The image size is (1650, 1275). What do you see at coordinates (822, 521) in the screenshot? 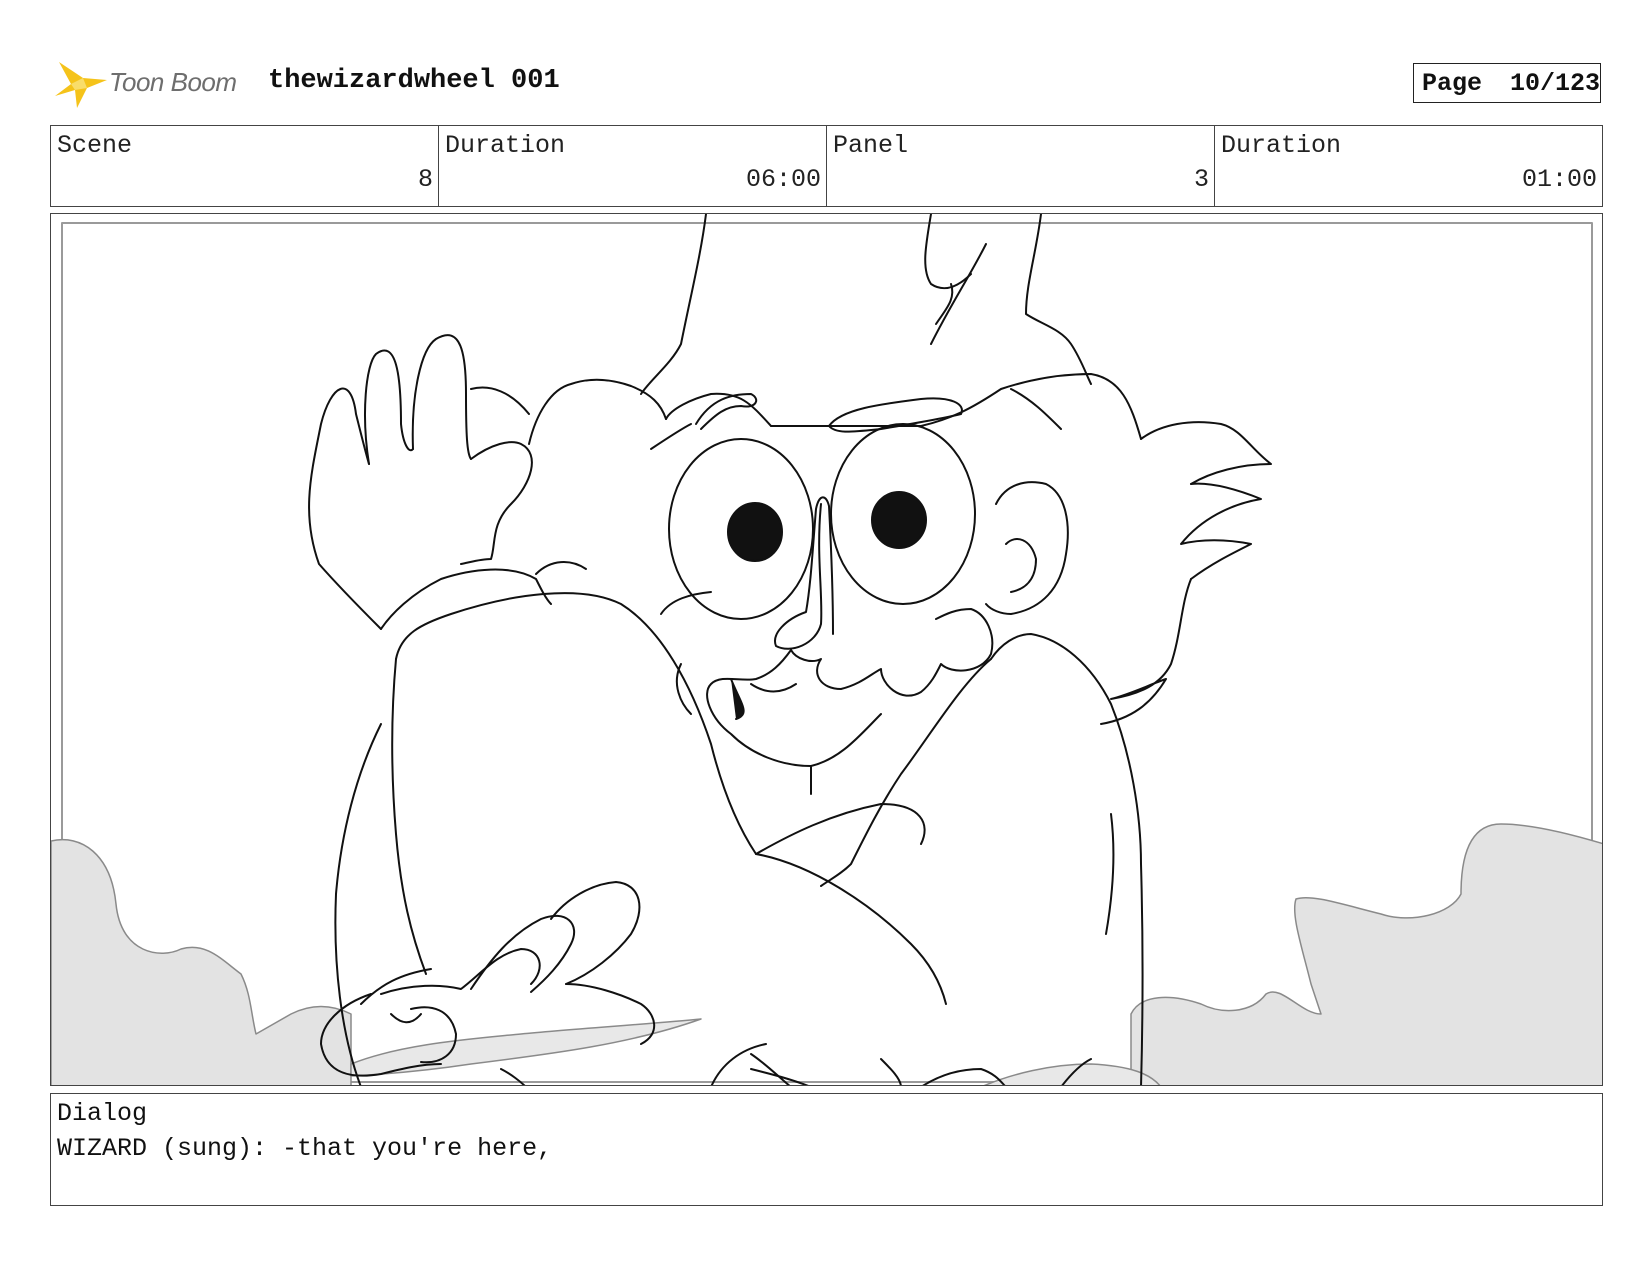
I see `wizard-eyes` at bounding box center [822, 521].